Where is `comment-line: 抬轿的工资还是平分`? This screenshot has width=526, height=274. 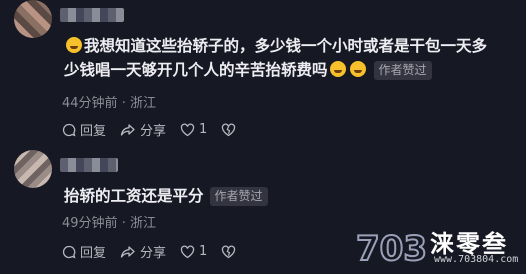 comment-line: 抬轿的工资还是平分 is located at coordinates (134, 196).